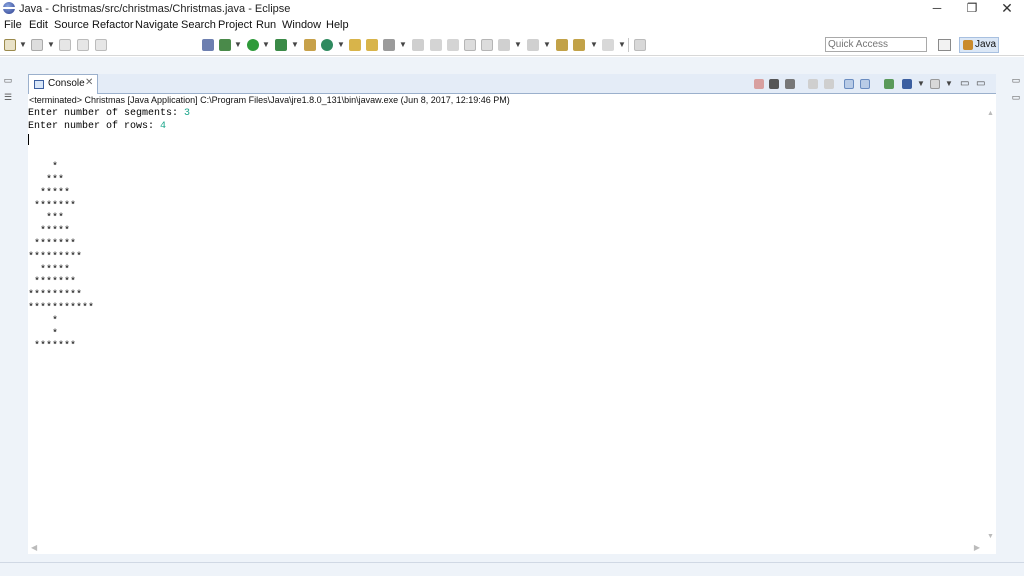  I want to click on coverage-dropdown-icon: ▼, so click(295, 44).